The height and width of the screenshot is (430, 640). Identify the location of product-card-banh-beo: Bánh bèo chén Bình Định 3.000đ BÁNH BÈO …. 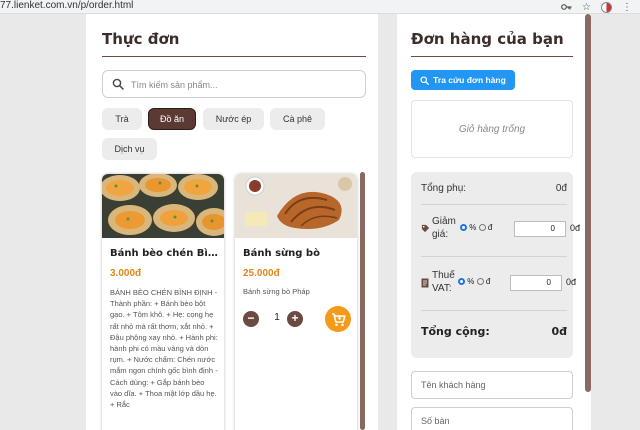
(163, 302).